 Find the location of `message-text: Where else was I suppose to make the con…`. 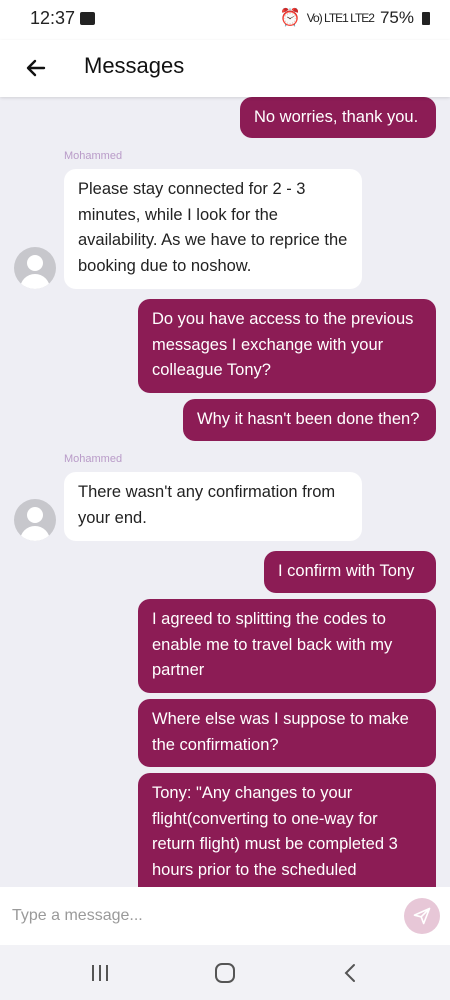

message-text: Where else was I suppose to make the con… is located at coordinates (280, 732).